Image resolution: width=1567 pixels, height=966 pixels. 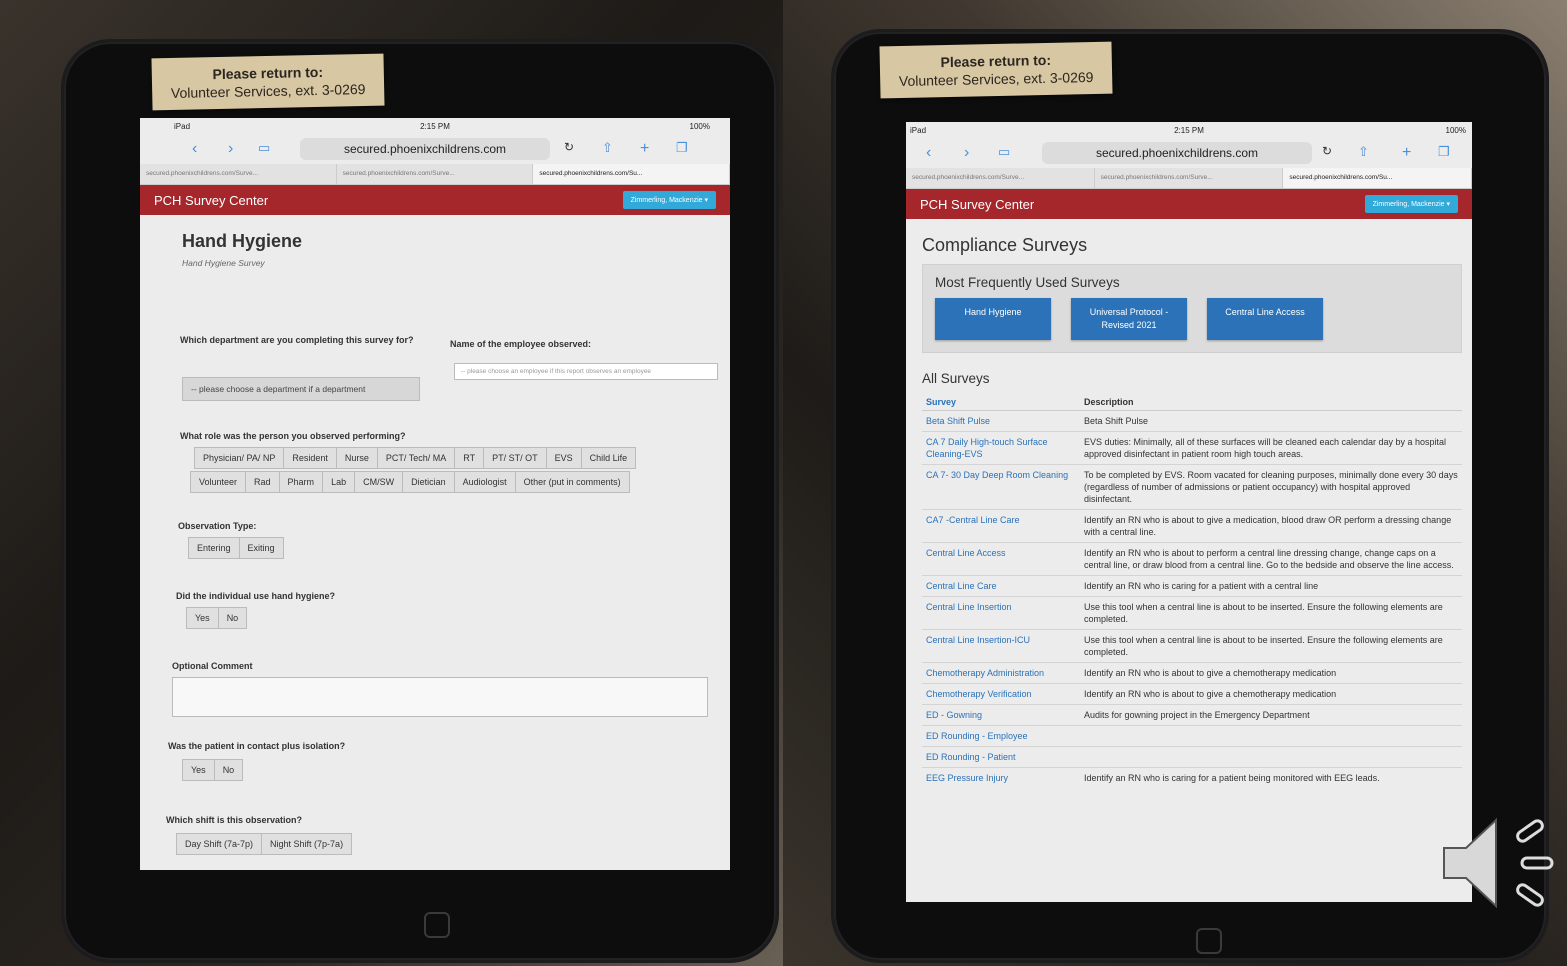 What do you see at coordinates (608, 458) in the screenshot?
I see `role-option: Child Life` at bounding box center [608, 458].